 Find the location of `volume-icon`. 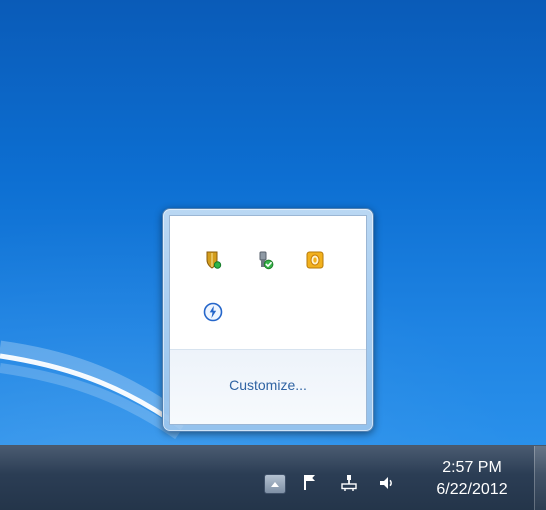

volume-icon is located at coordinates (387, 483).